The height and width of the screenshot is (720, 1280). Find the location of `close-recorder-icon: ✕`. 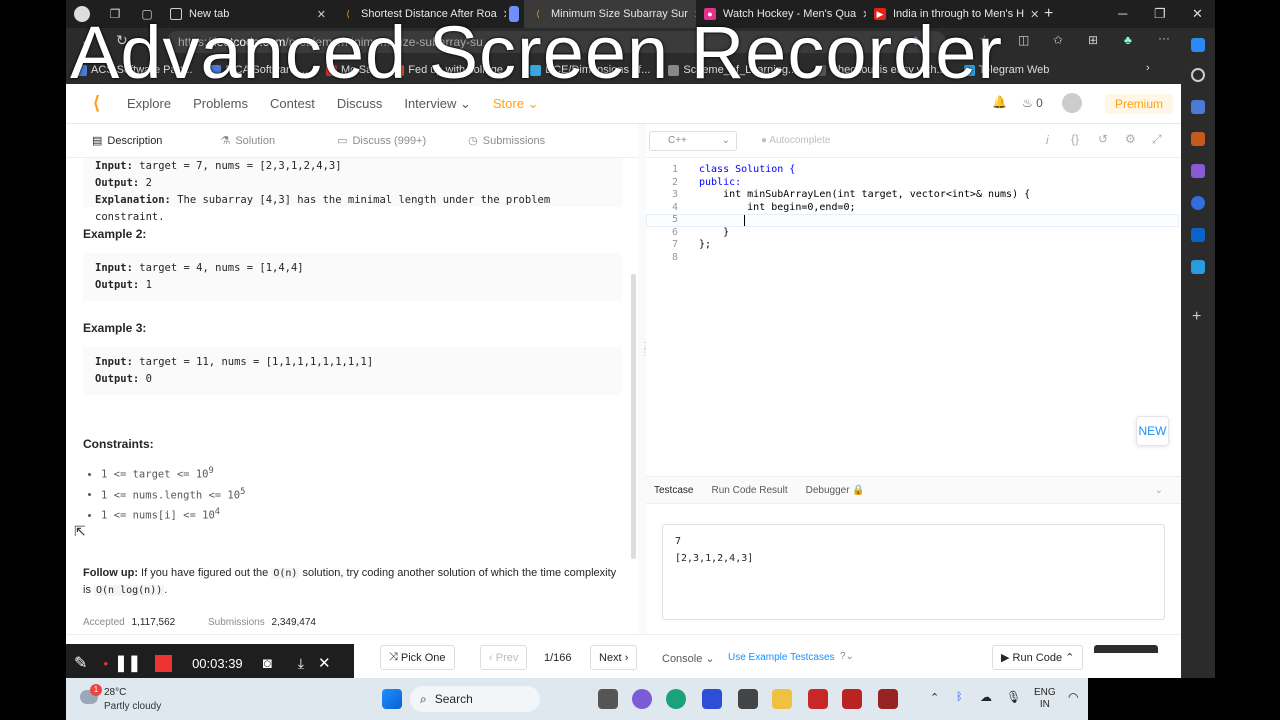

close-recorder-icon: ✕ is located at coordinates (324, 663).